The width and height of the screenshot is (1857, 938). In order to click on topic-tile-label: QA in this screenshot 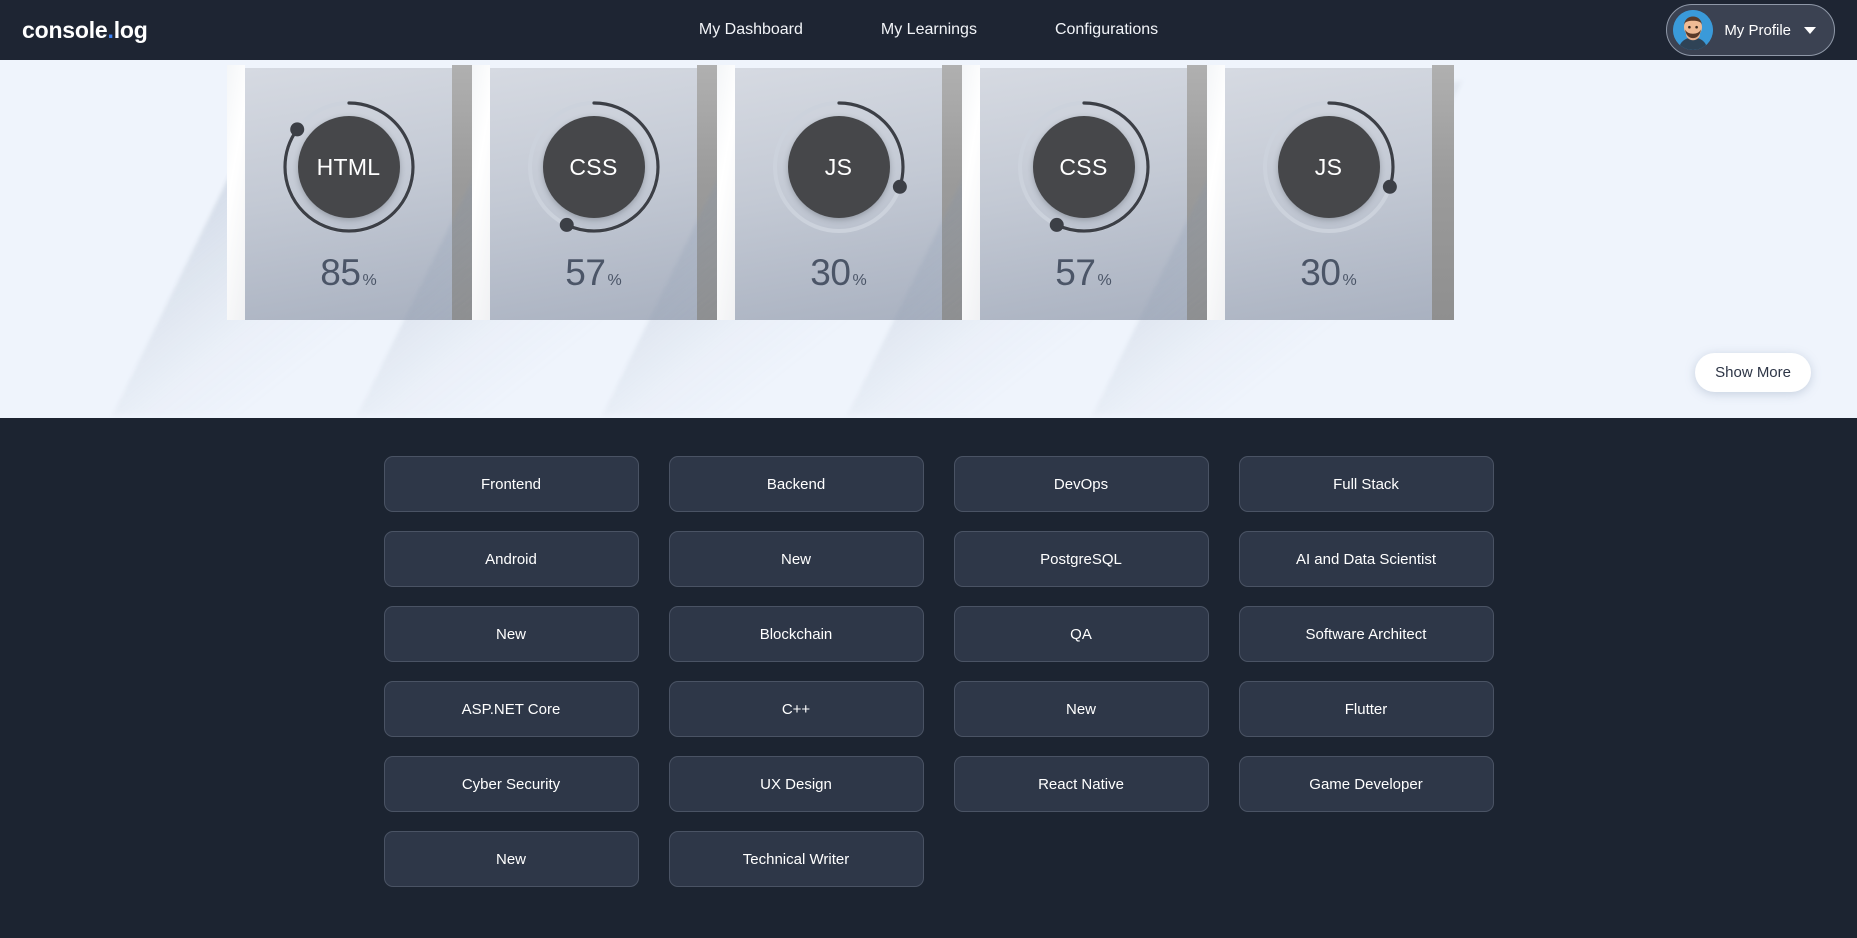, I will do `click(1081, 634)`.